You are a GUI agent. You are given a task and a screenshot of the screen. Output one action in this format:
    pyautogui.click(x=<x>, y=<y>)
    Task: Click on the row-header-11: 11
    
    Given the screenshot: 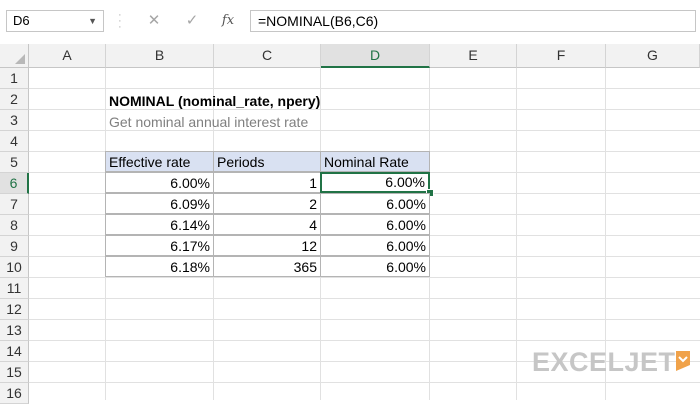 What is the action you would take?
    pyautogui.click(x=14, y=288)
    